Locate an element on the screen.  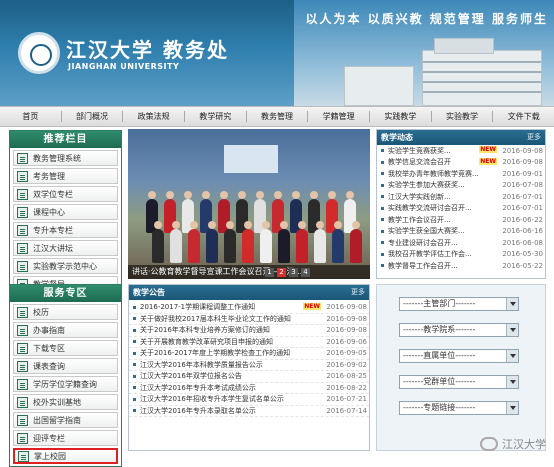
topic-select: -------专题链接------- is located at coordinates (459, 408).